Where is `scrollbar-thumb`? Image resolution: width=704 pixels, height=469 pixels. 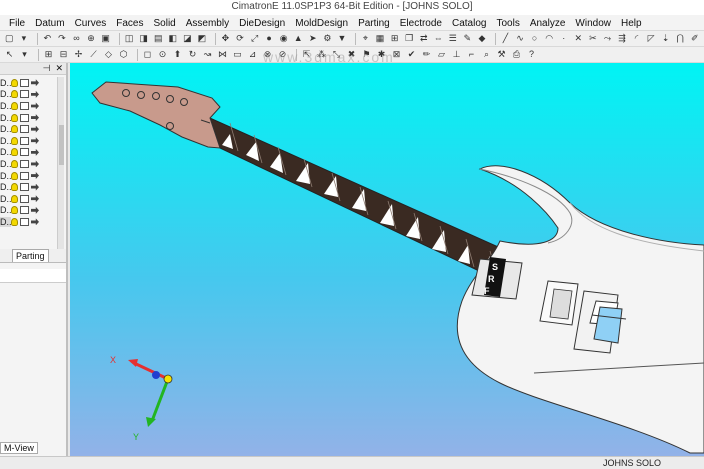 scrollbar-thumb is located at coordinates (61, 145).